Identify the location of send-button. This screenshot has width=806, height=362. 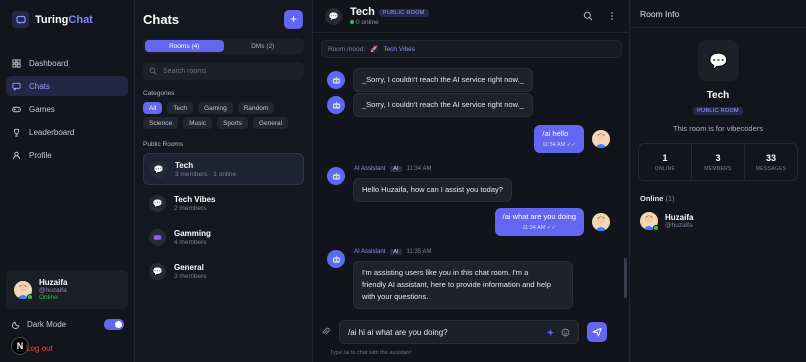
(597, 332).